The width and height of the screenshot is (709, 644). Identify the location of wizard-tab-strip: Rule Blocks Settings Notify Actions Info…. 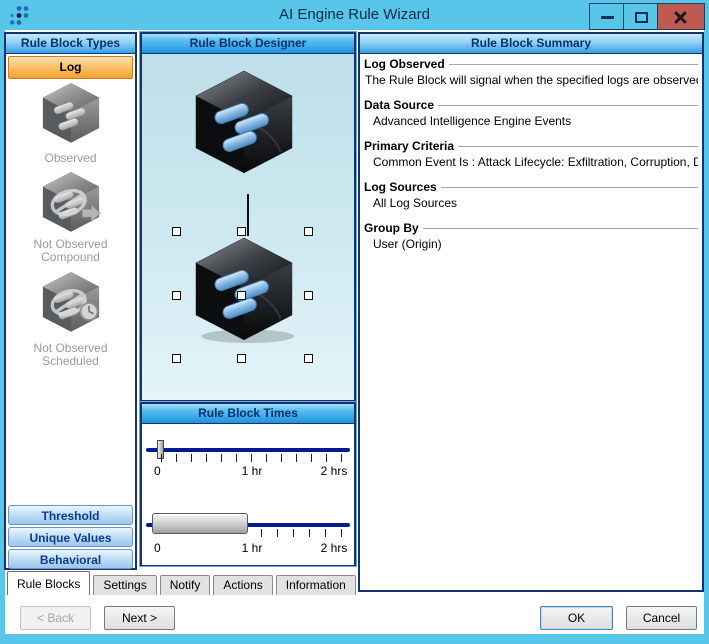
(183, 583).